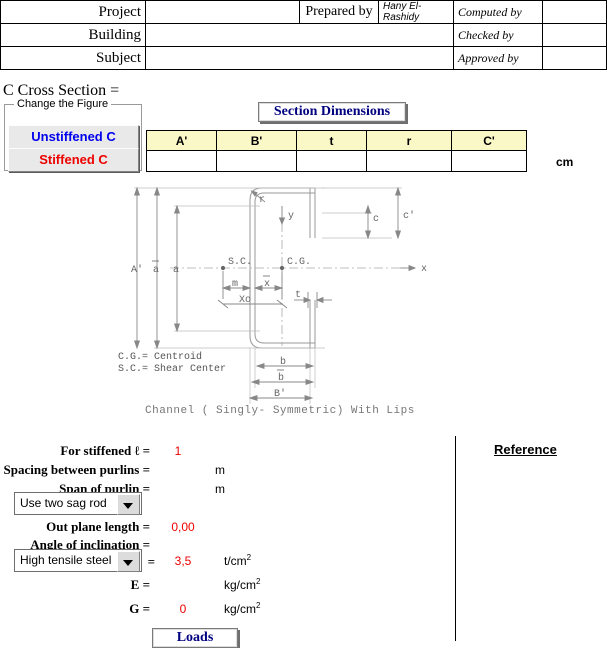  I want to click on e-modulus-label: E =, so click(140, 584).